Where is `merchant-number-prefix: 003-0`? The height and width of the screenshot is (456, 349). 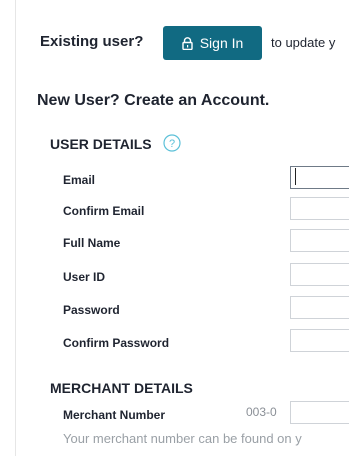
merchant-number-prefix: 003-0 is located at coordinates (261, 412).